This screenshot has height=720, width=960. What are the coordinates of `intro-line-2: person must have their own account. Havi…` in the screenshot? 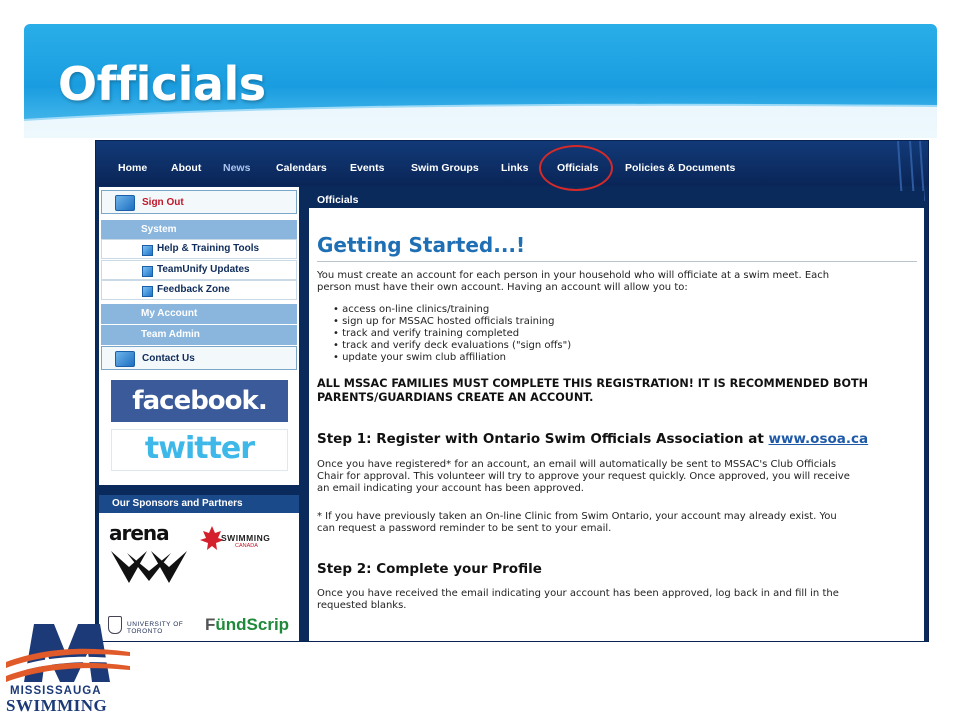 It's located at (502, 287).